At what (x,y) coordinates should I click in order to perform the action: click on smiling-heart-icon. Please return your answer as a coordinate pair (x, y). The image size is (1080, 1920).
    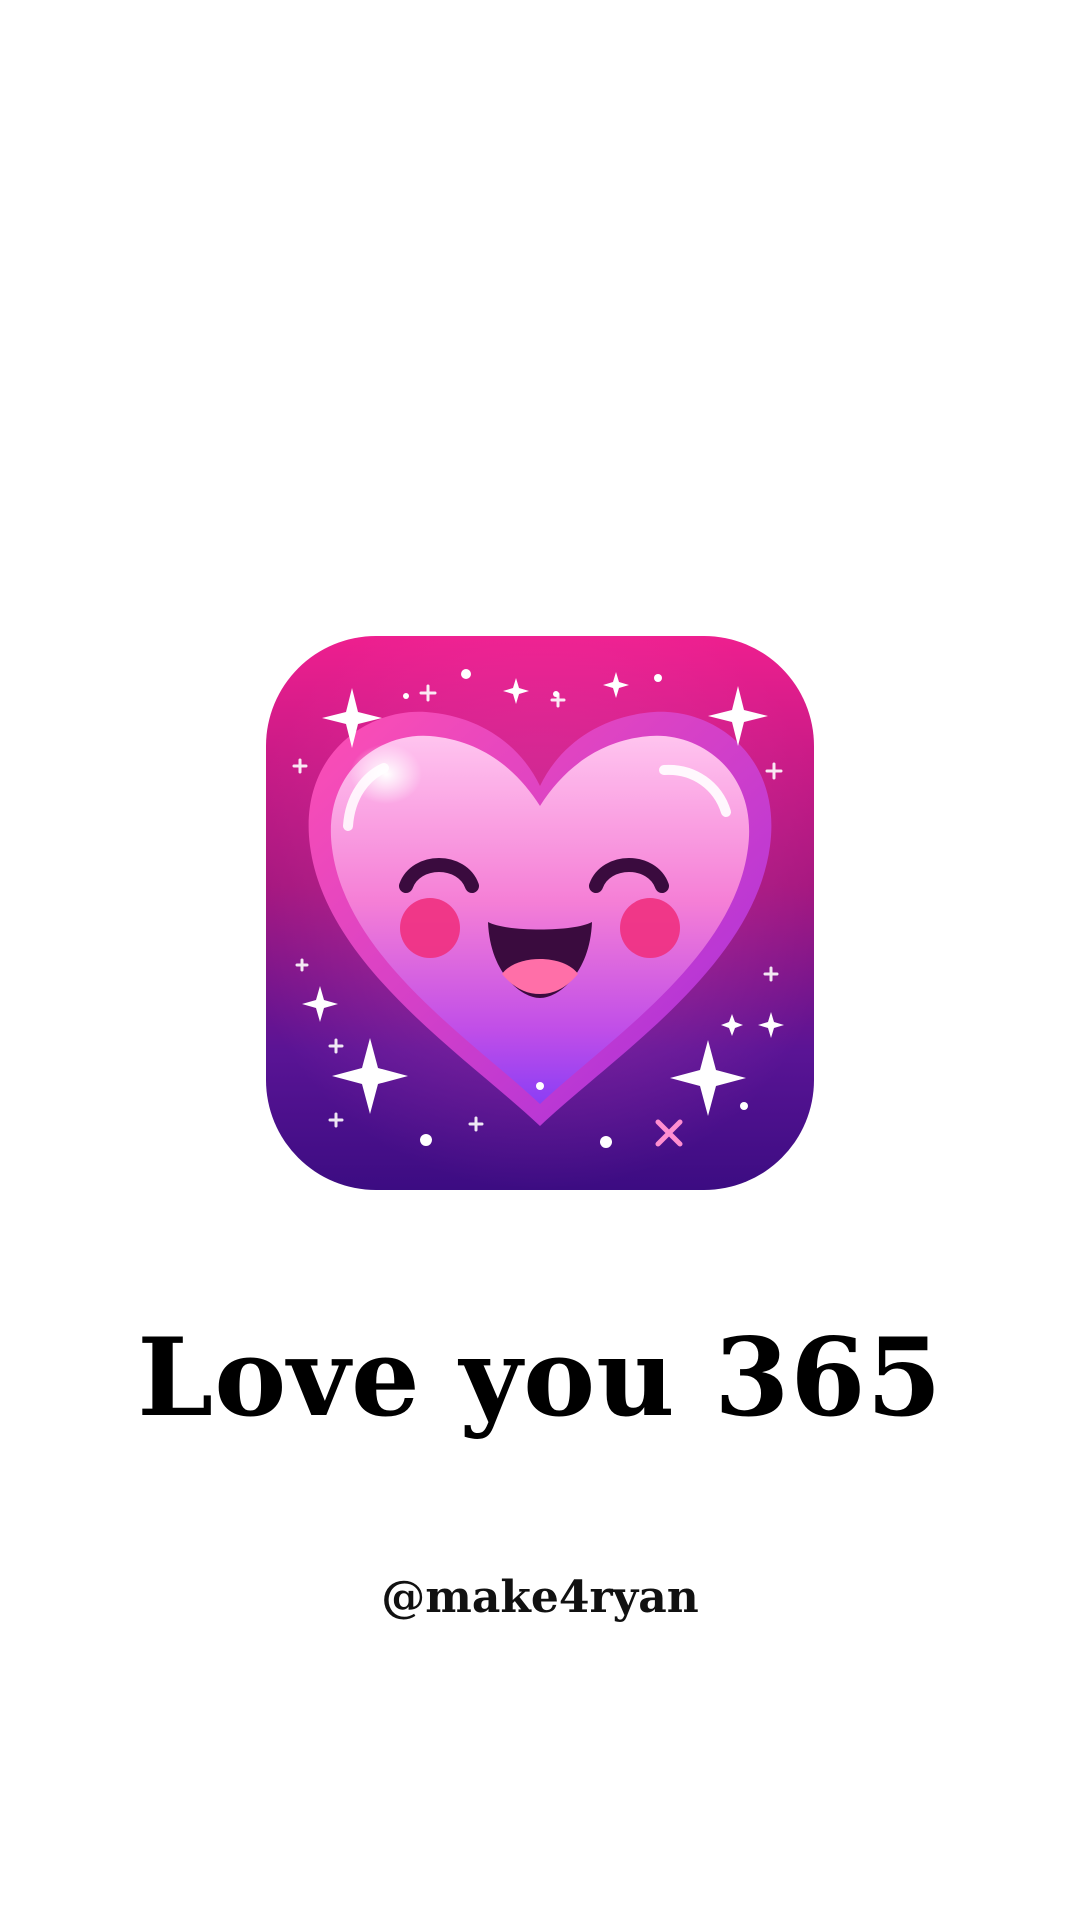
    Looking at the image, I should click on (540, 913).